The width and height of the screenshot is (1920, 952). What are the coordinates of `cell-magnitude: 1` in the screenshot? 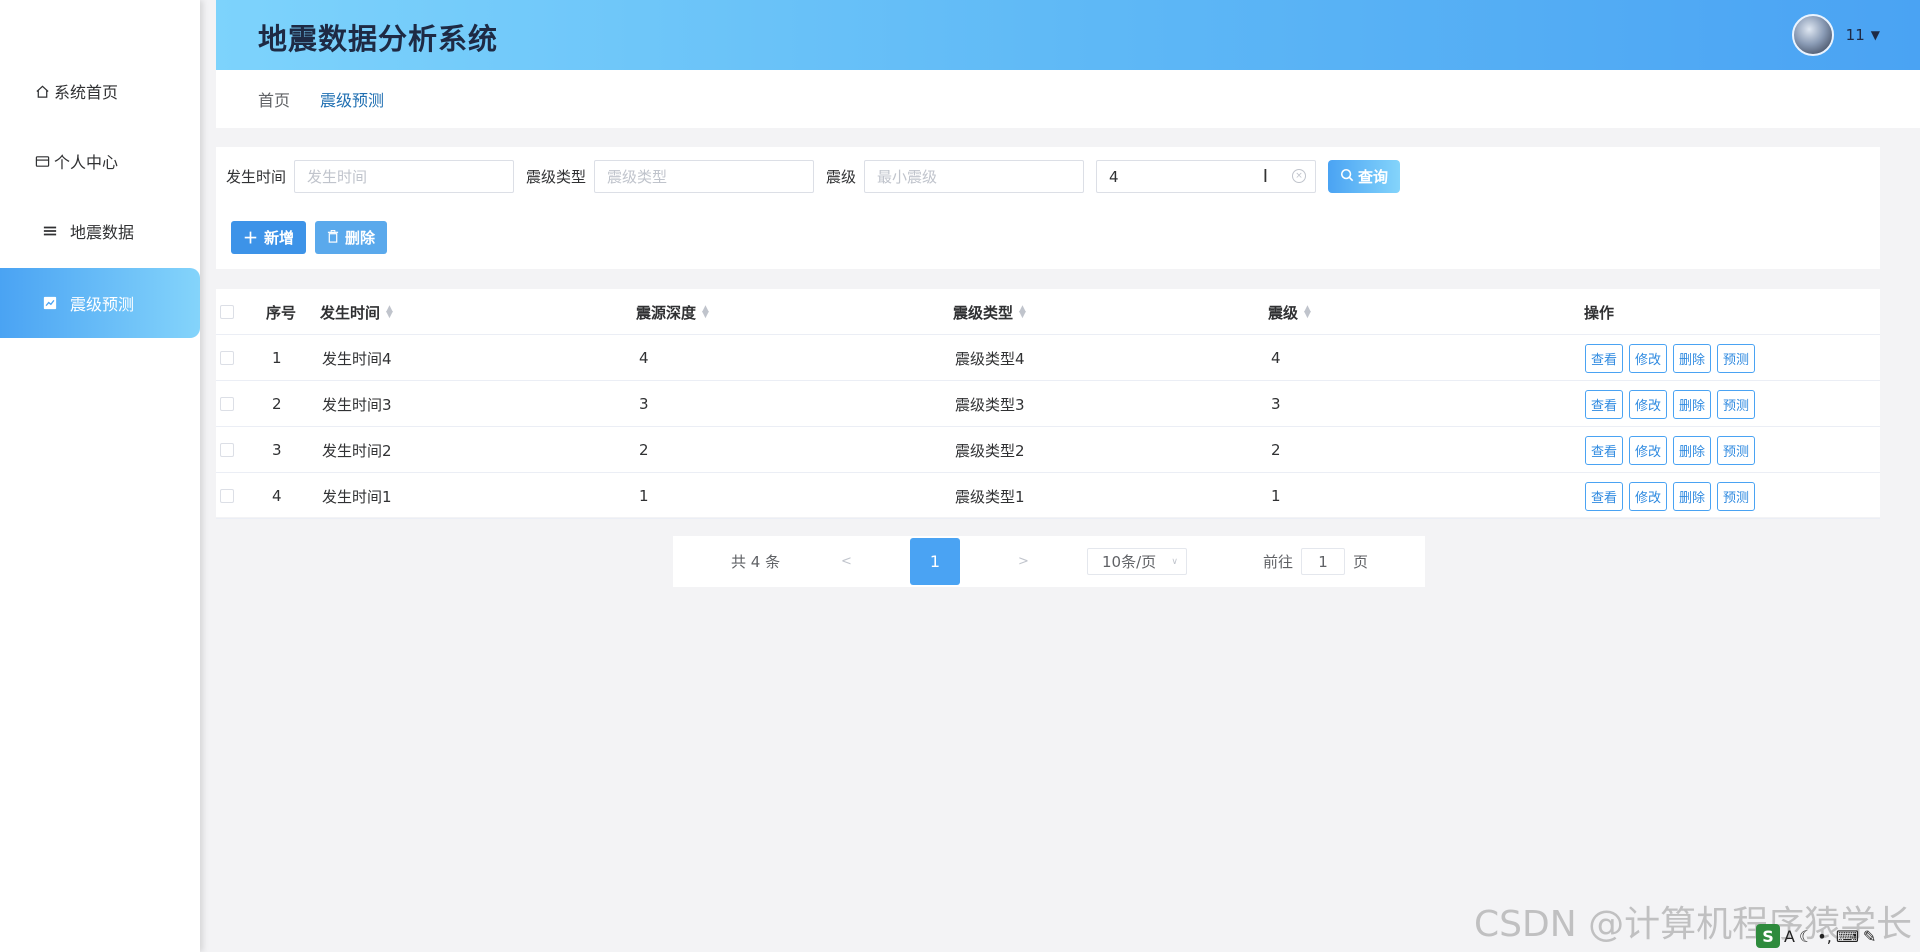 It's located at (1276, 496).